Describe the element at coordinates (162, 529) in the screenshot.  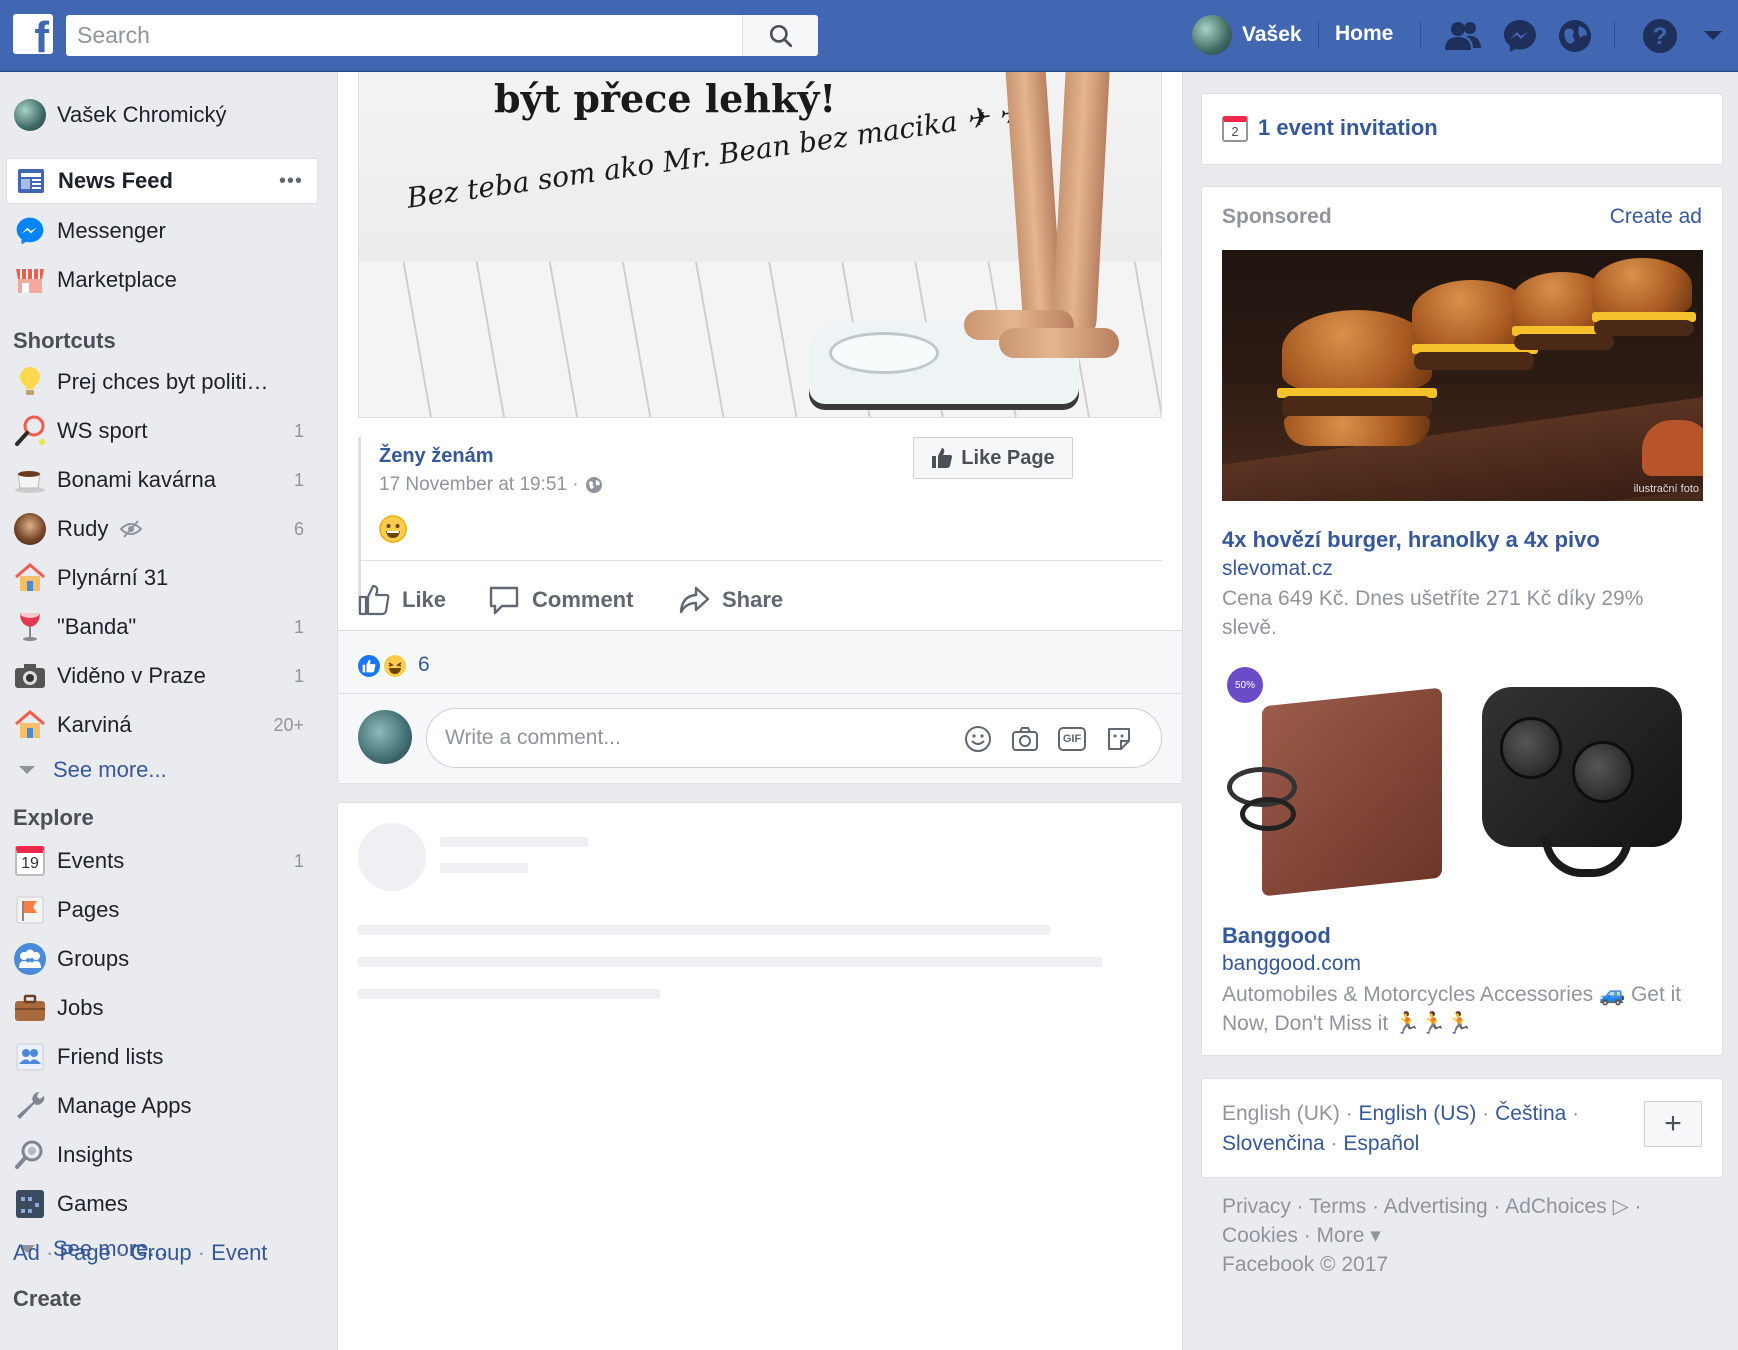
I see `sidebar-item-shortcut: Rudy 6` at that location.